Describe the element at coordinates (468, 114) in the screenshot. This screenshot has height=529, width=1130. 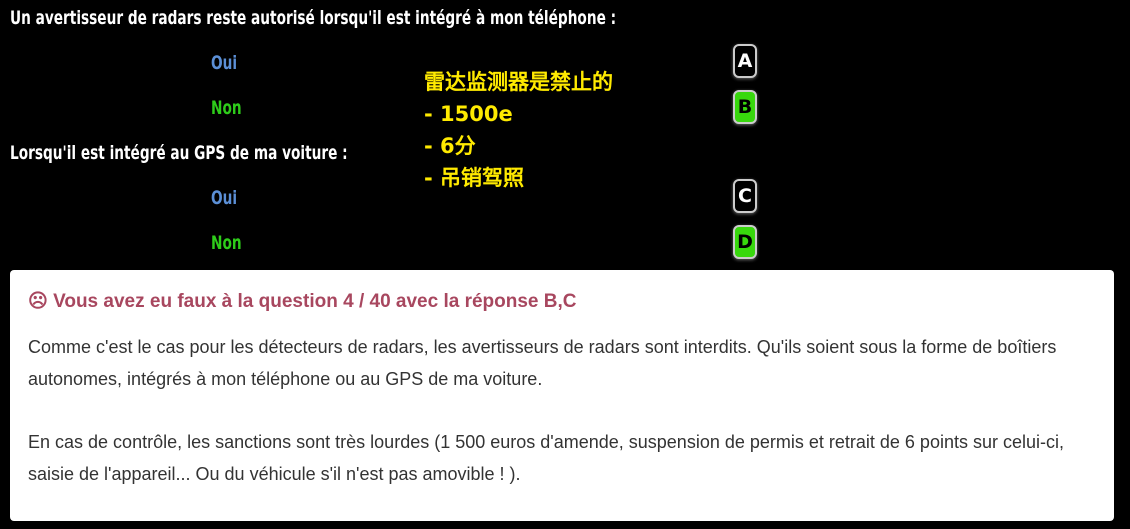
I see `annotation-line: - 1500e` at that location.